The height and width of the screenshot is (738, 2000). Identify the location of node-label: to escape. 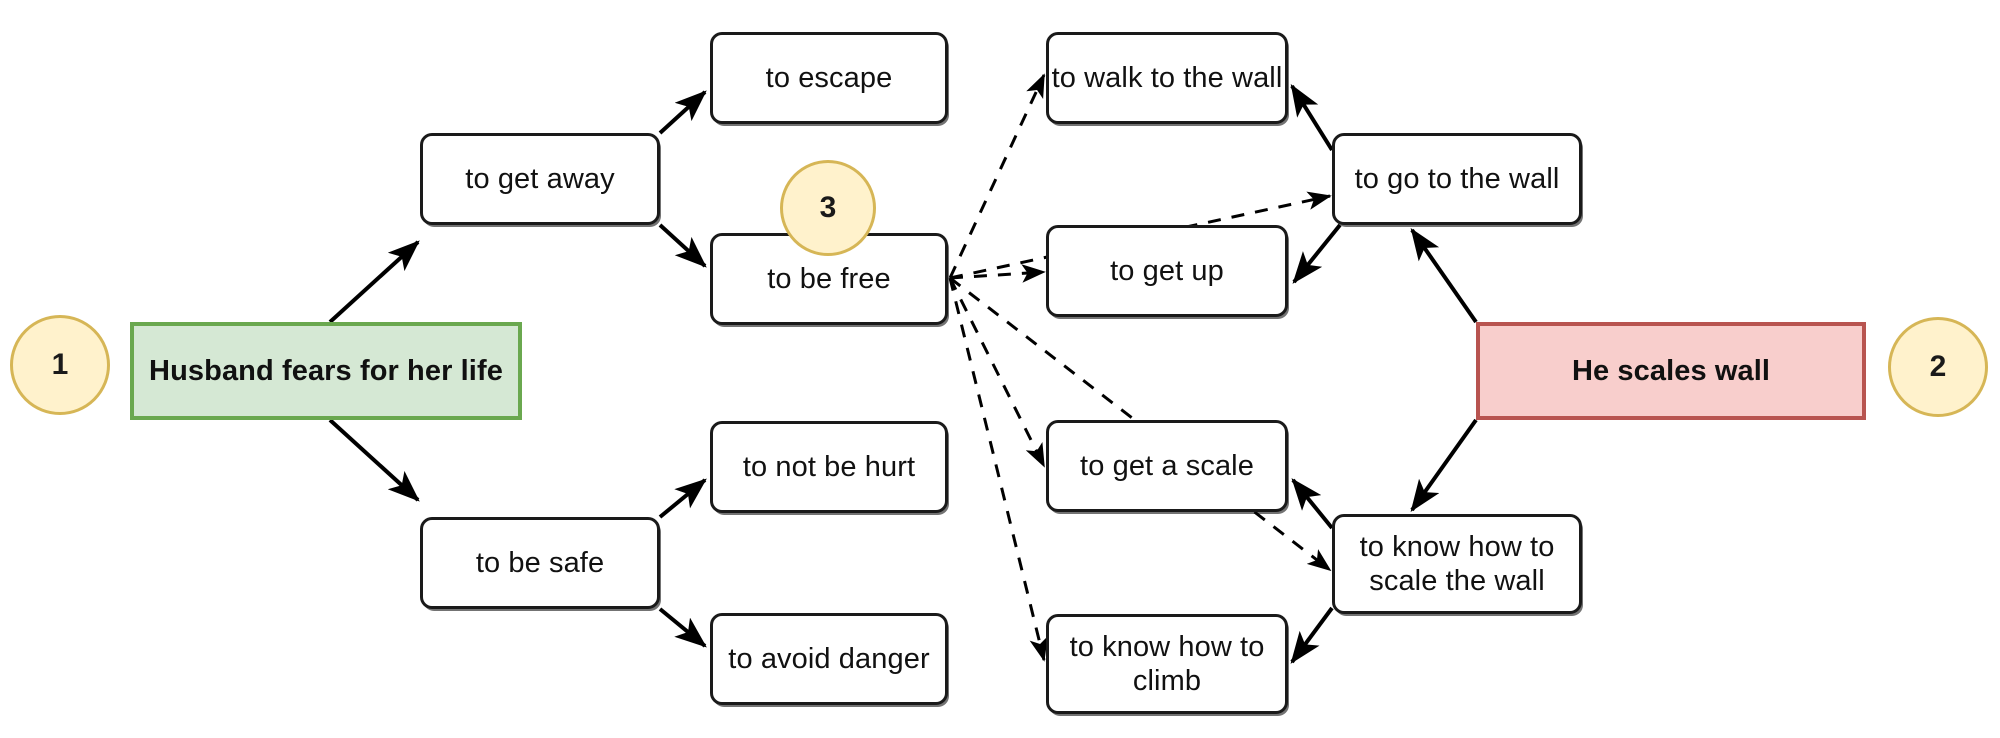
(829, 77).